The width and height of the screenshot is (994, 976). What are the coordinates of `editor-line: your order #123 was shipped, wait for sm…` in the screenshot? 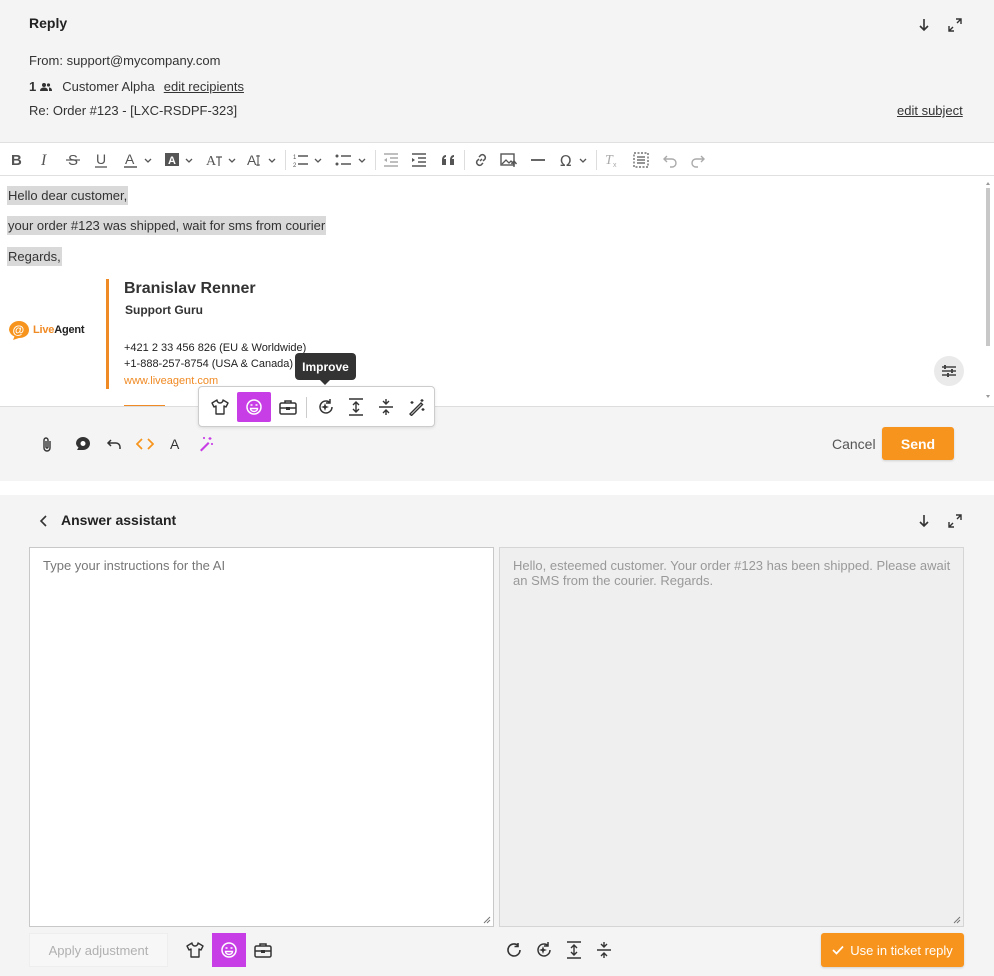 It's located at (167, 225).